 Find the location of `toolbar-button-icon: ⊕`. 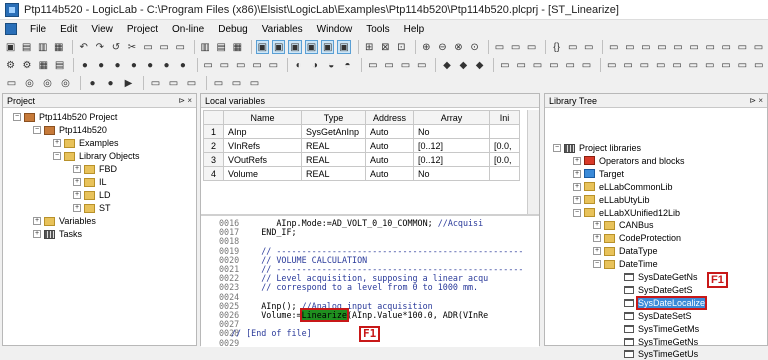

toolbar-button-icon: ⊕ is located at coordinates (426, 47).